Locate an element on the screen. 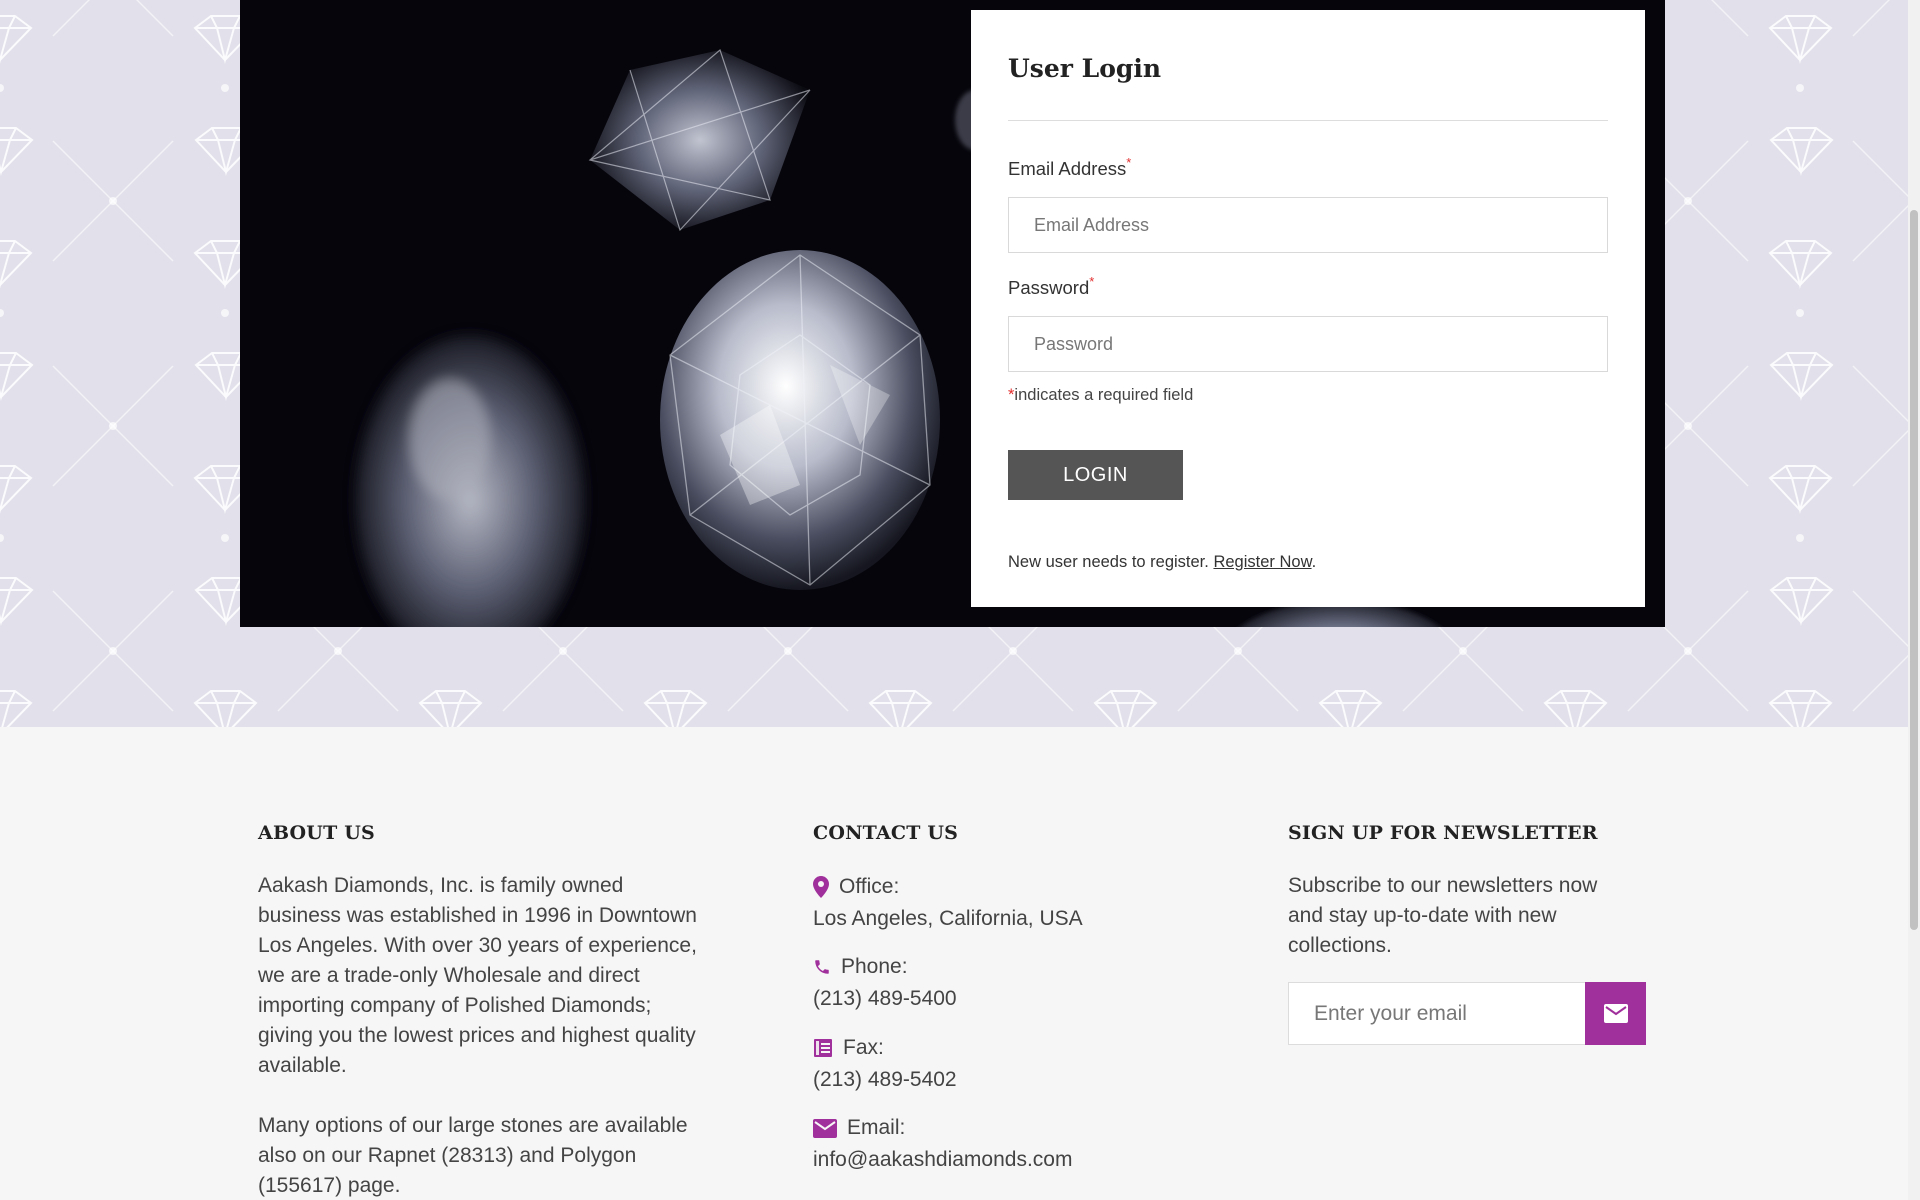  email-input is located at coordinates (1308, 225).